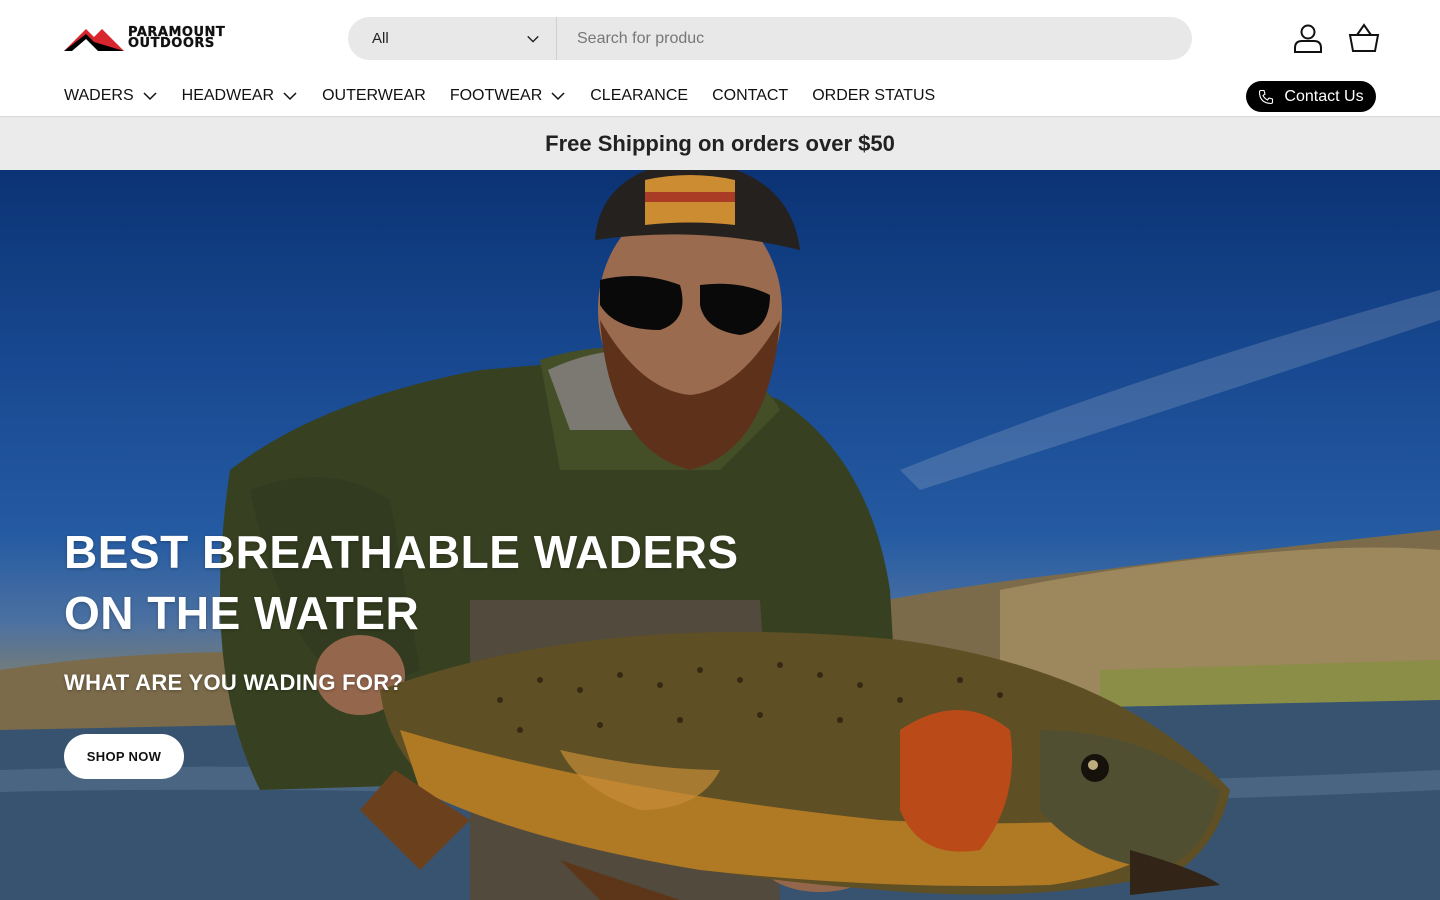 The height and width of the screenshot is (900, 1440). I want to click on hero-subtitle: WHAT ARE YOU WADING FOR?, so click(234, 682).